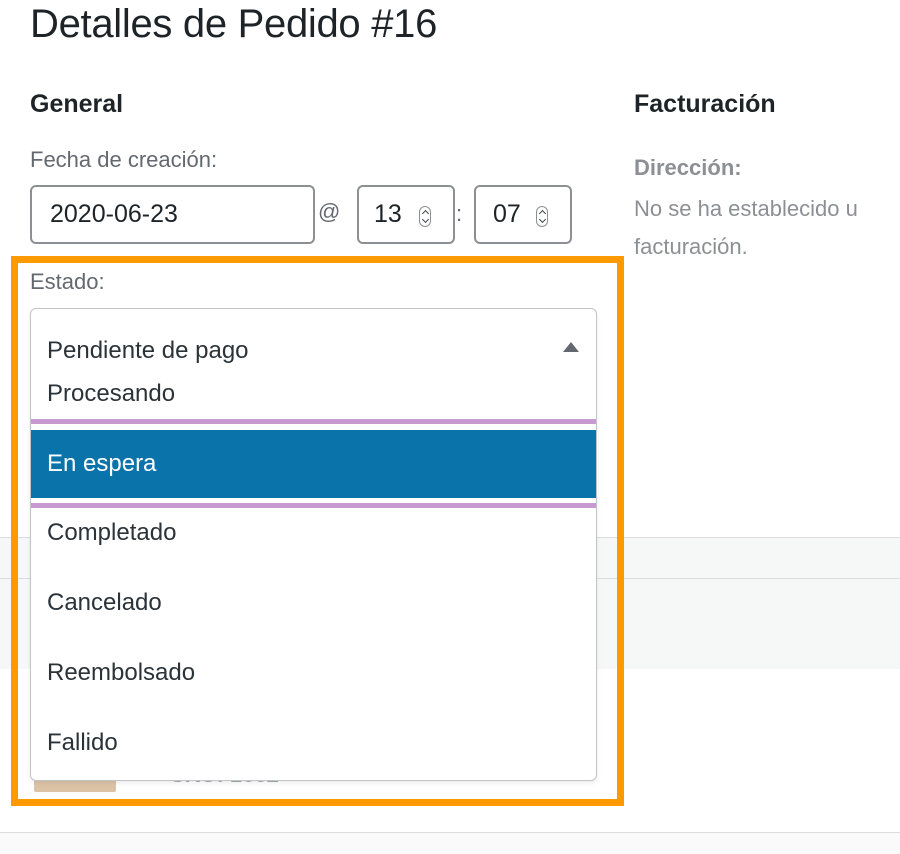 This screenshot has height=854, width=900. I want to click on minute-input: 07, so click(523, 214).